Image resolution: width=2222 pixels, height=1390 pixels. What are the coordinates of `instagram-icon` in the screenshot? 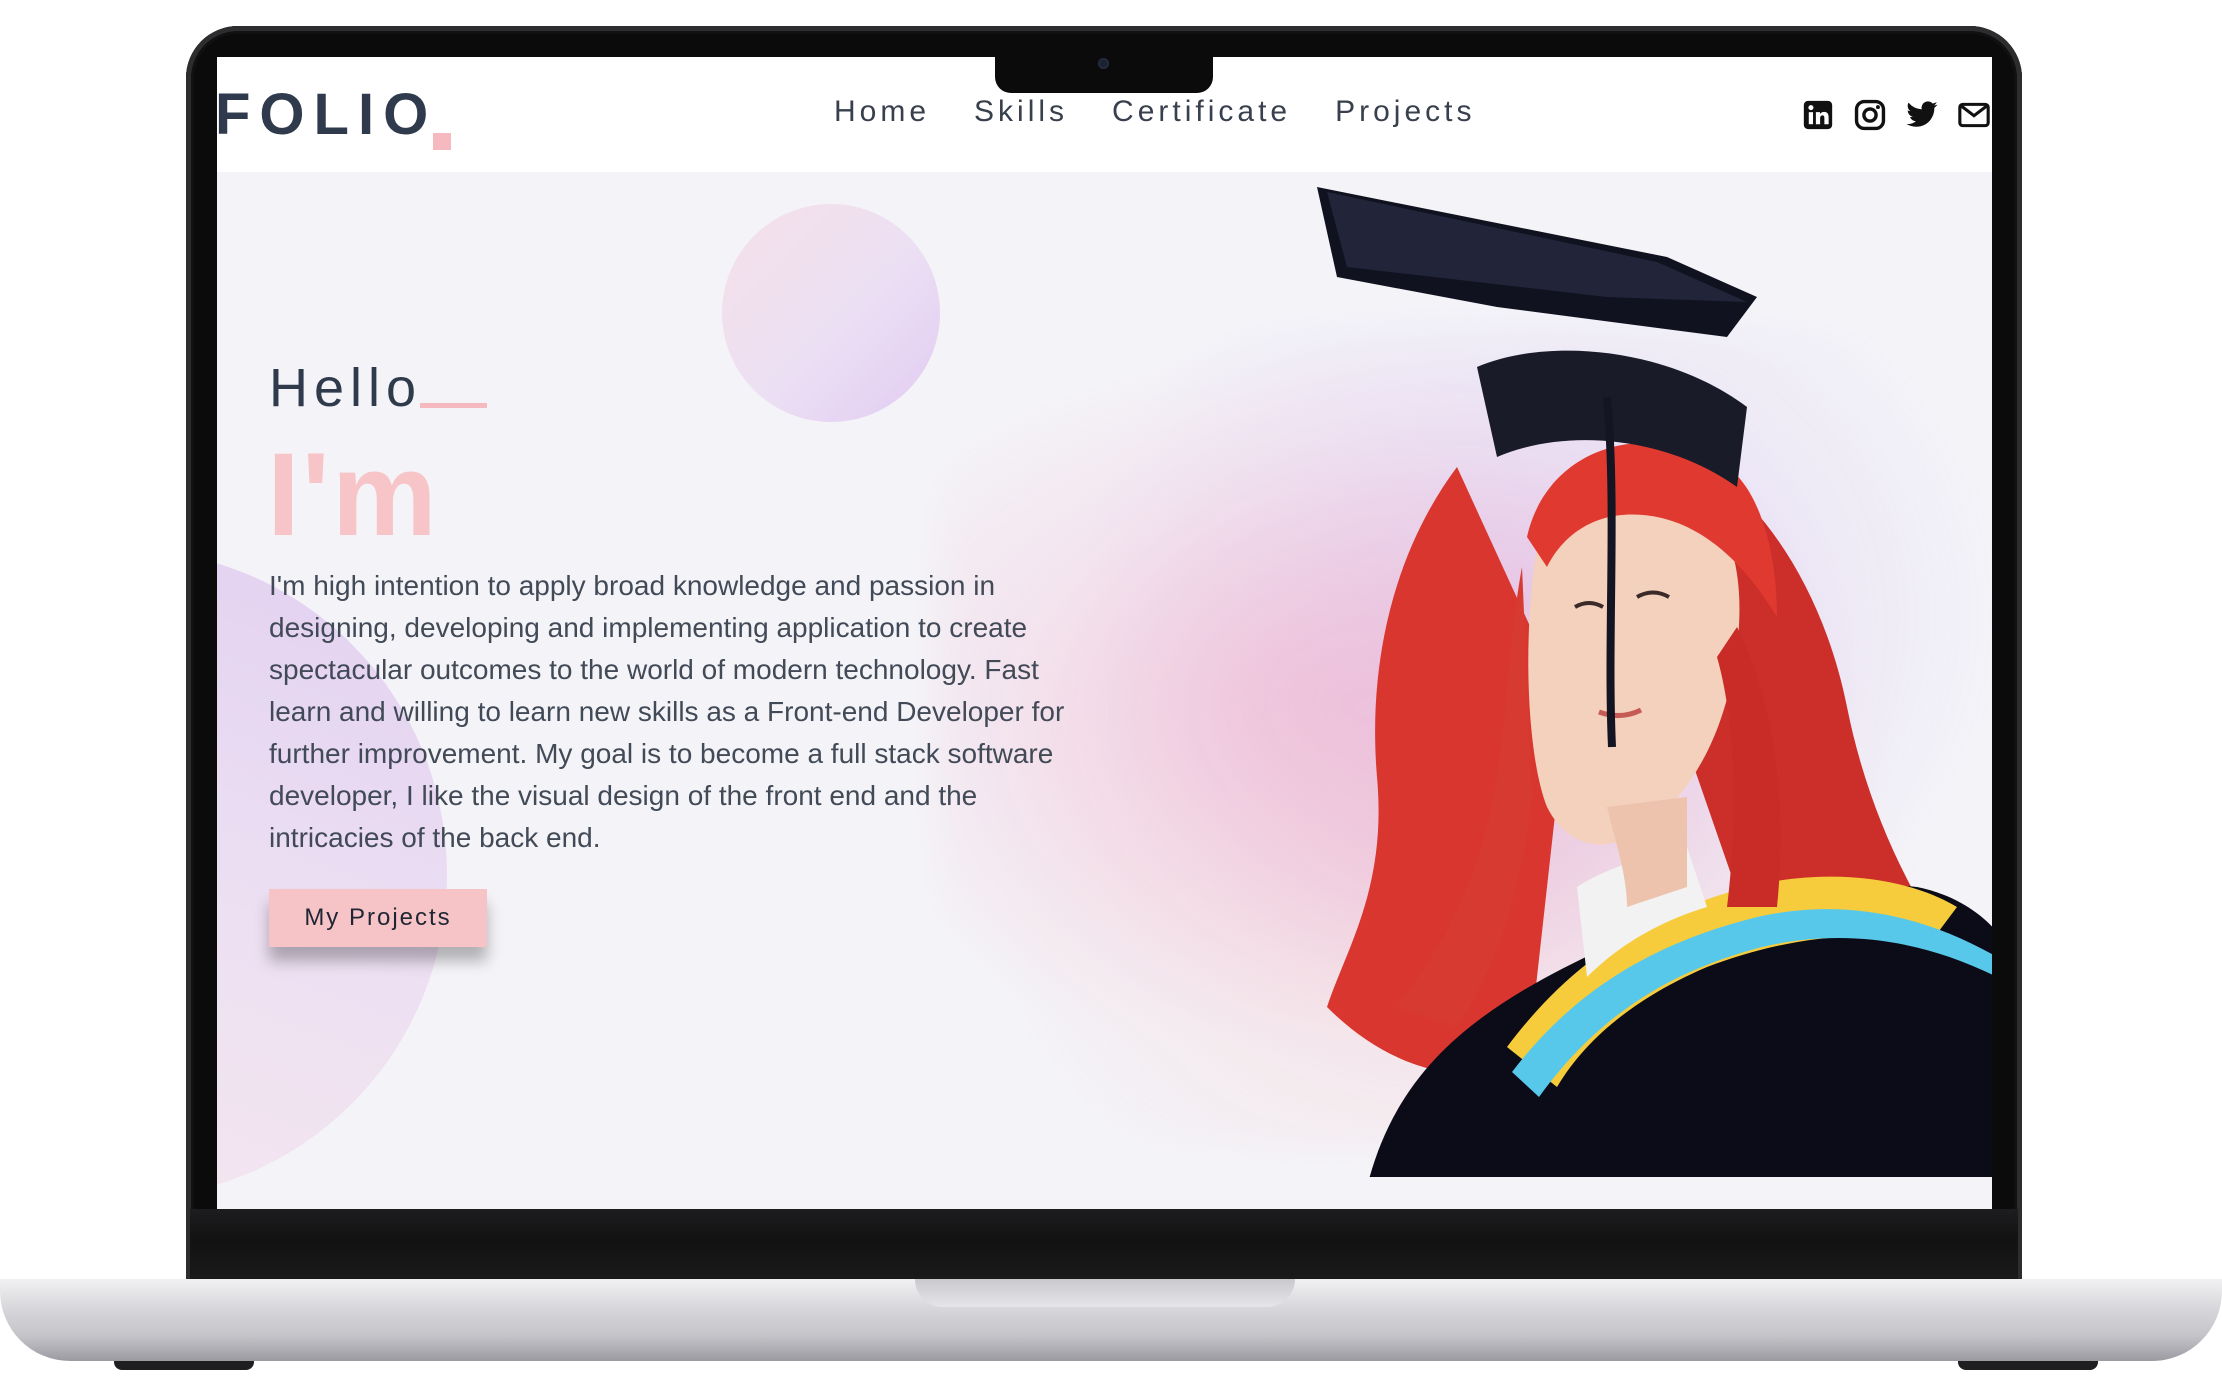 It's located at (1870, 115).